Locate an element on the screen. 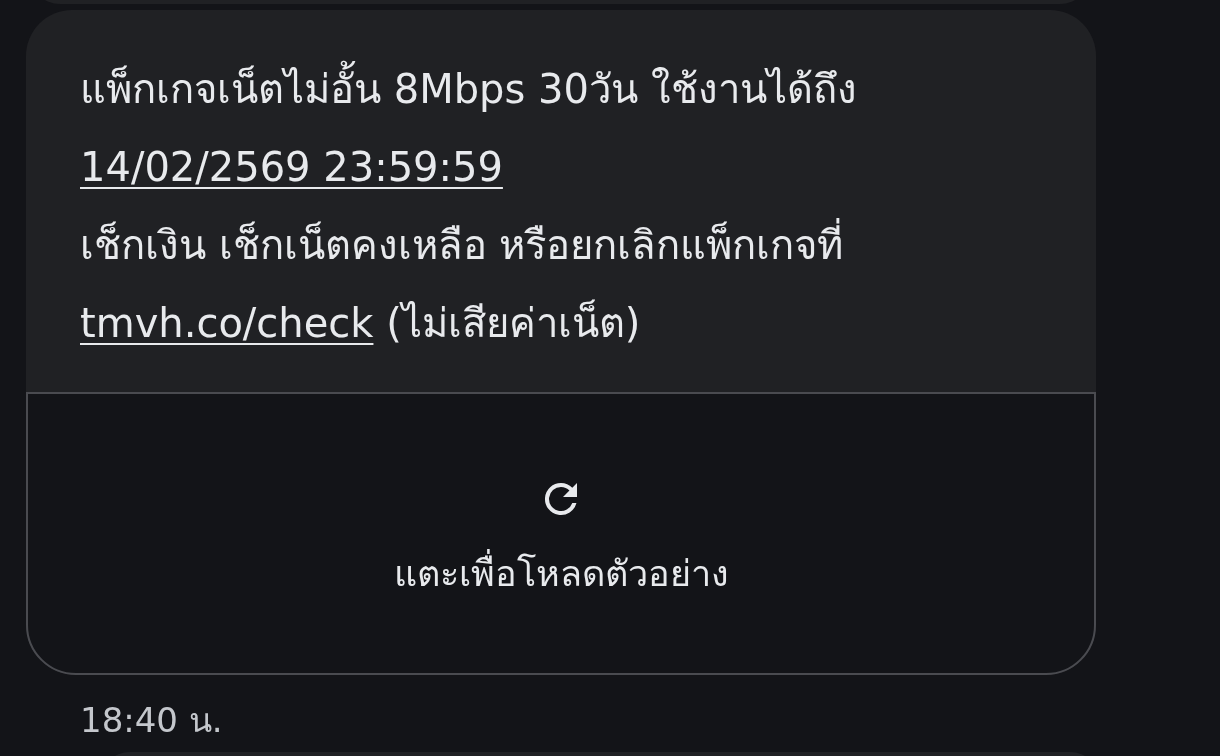 The image size is (1220, 756). message-link: 14/02/2569 23:59:59 is located at coordinates (291, 167).